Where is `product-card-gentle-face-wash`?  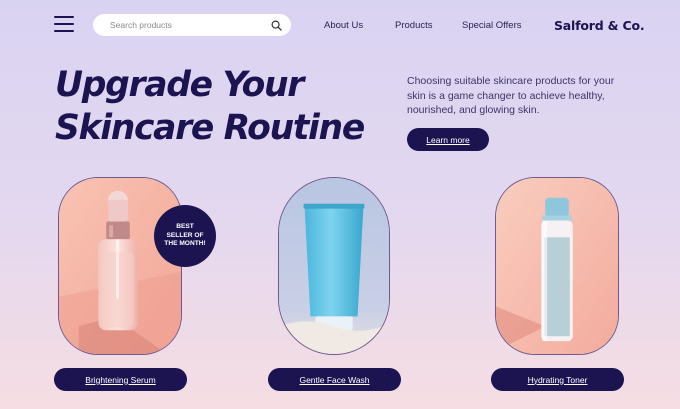
product-card-gentle-face-wash is located at coordinates (334, 266).